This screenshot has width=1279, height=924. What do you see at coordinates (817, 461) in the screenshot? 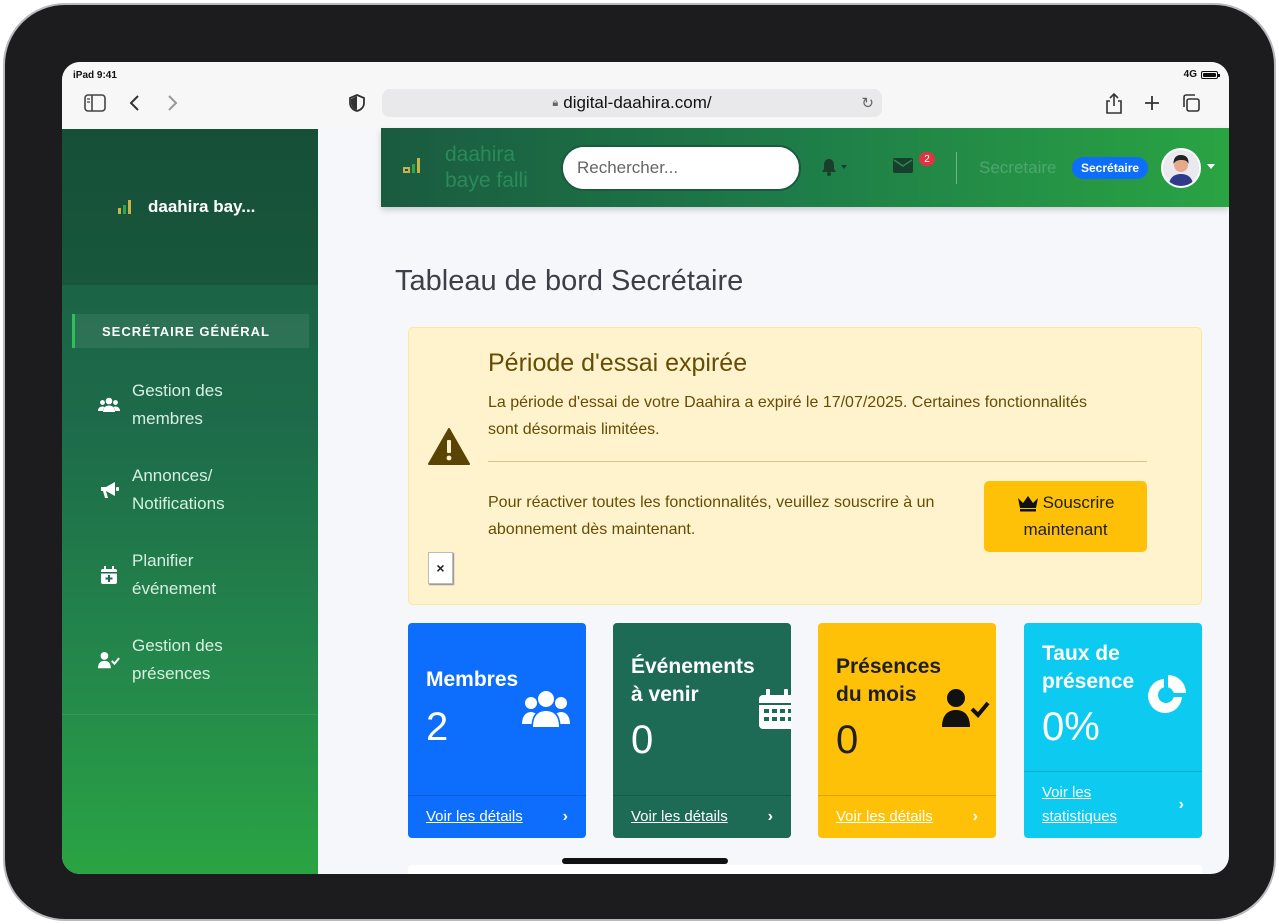
I see `alert-divider` at bounding box center [817, 461].